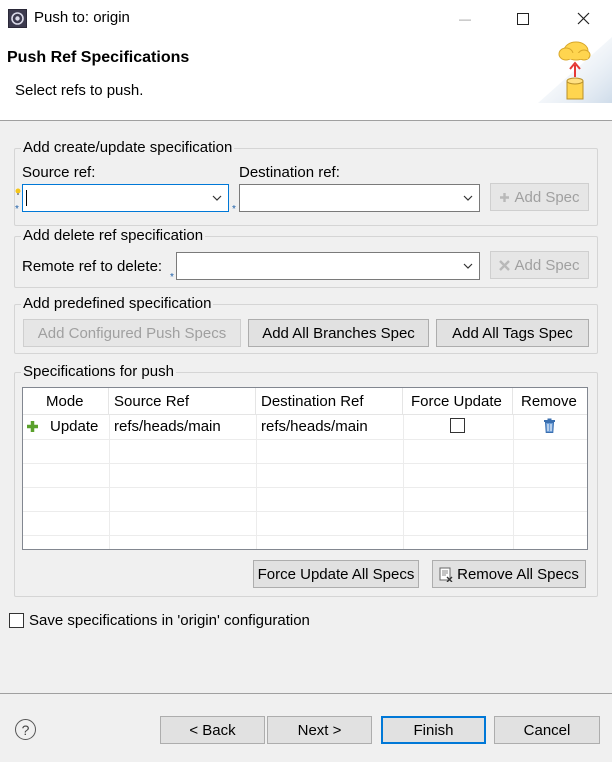 The height and width of the screenshot is (762, 612). Describe the element at coordinates (16, 620) in the screenshot. I see `save-specs-checkbox` at that location.